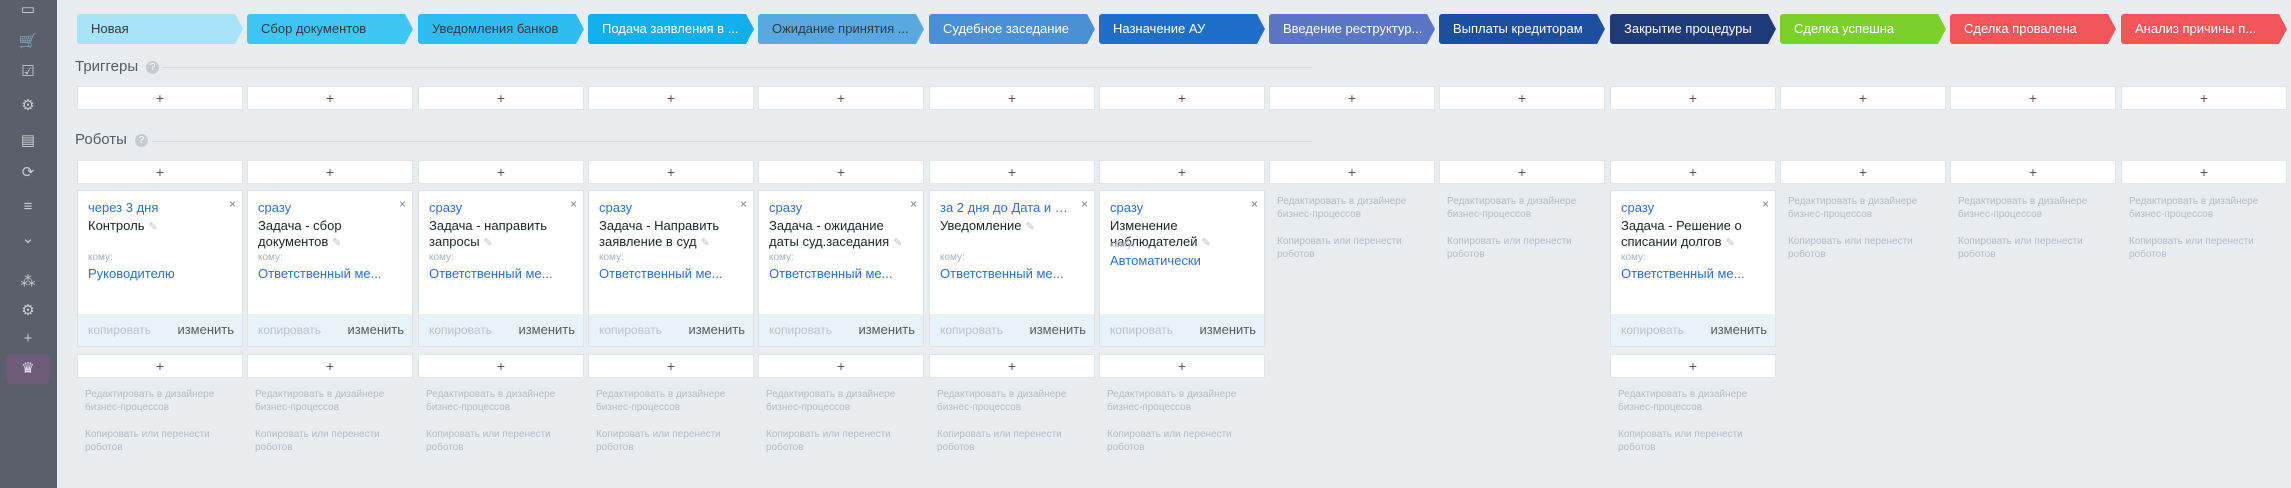  I want to click on stage-tab: Сделка успешна, so click(1863, 29).